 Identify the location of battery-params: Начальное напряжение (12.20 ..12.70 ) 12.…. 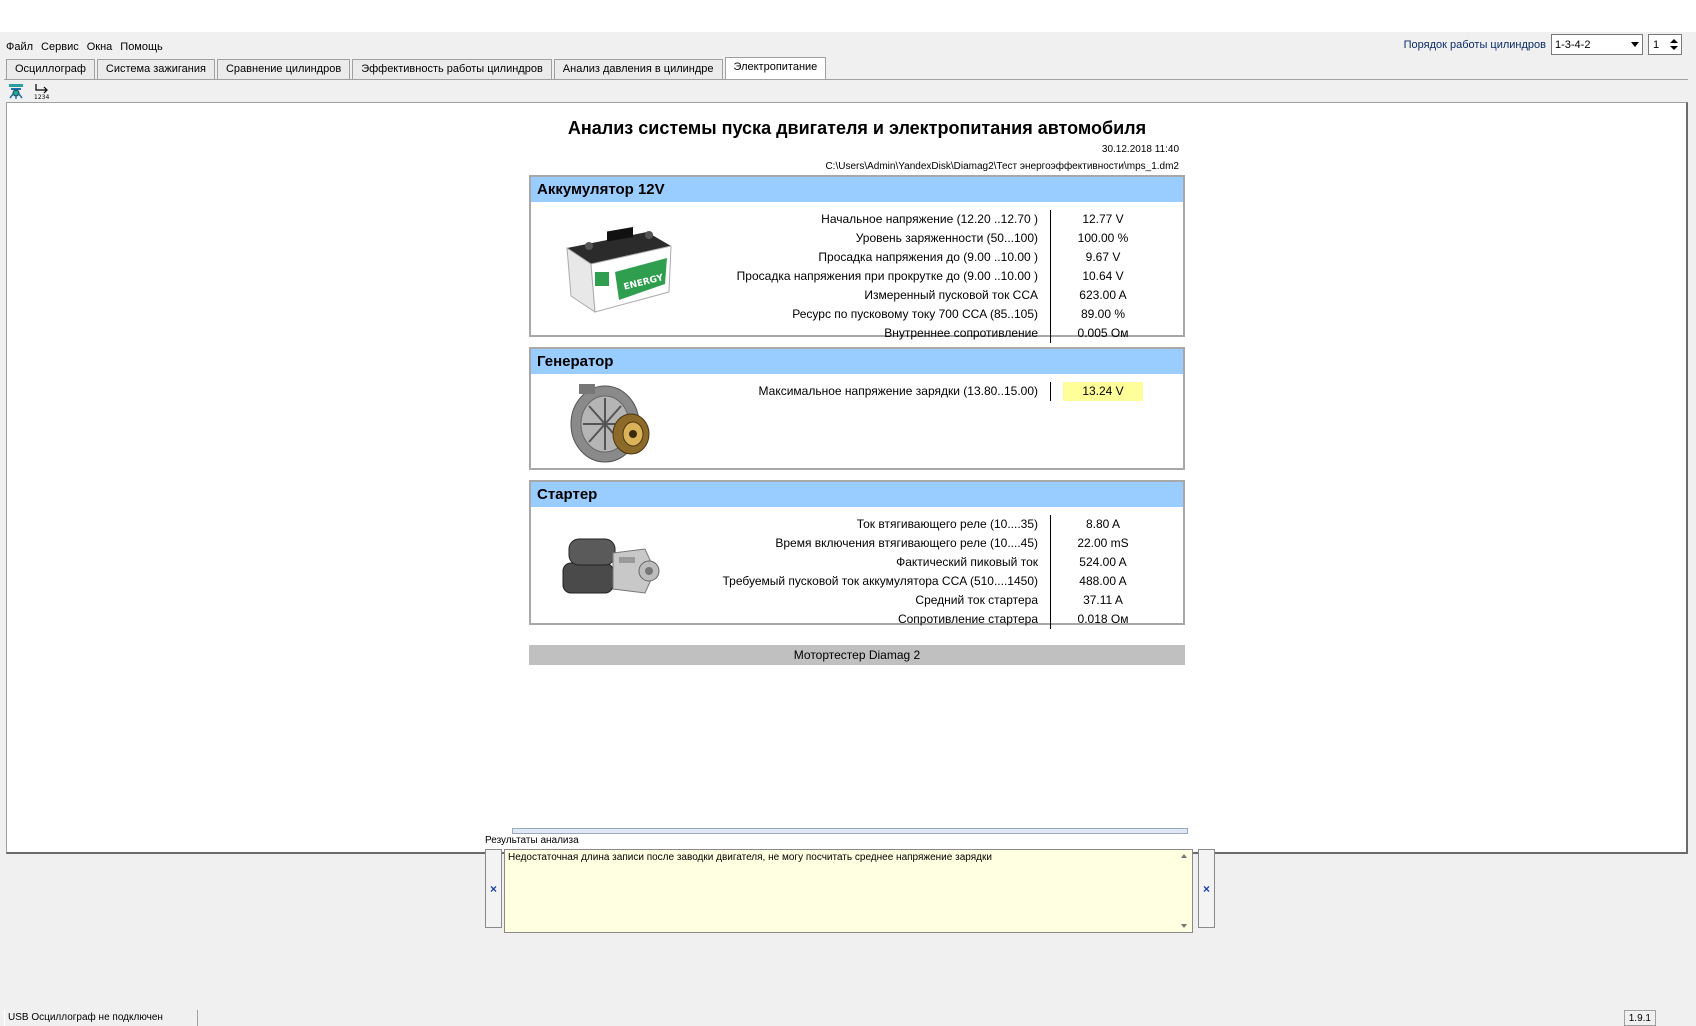
(947, 276).